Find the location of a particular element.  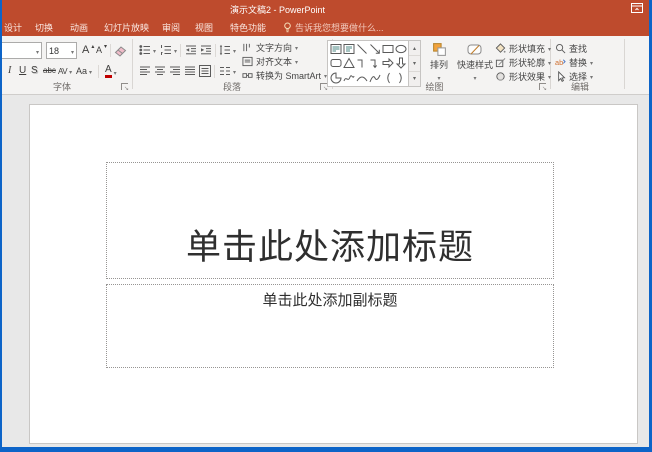

underline-button: U is located at coordinates (22, 70).